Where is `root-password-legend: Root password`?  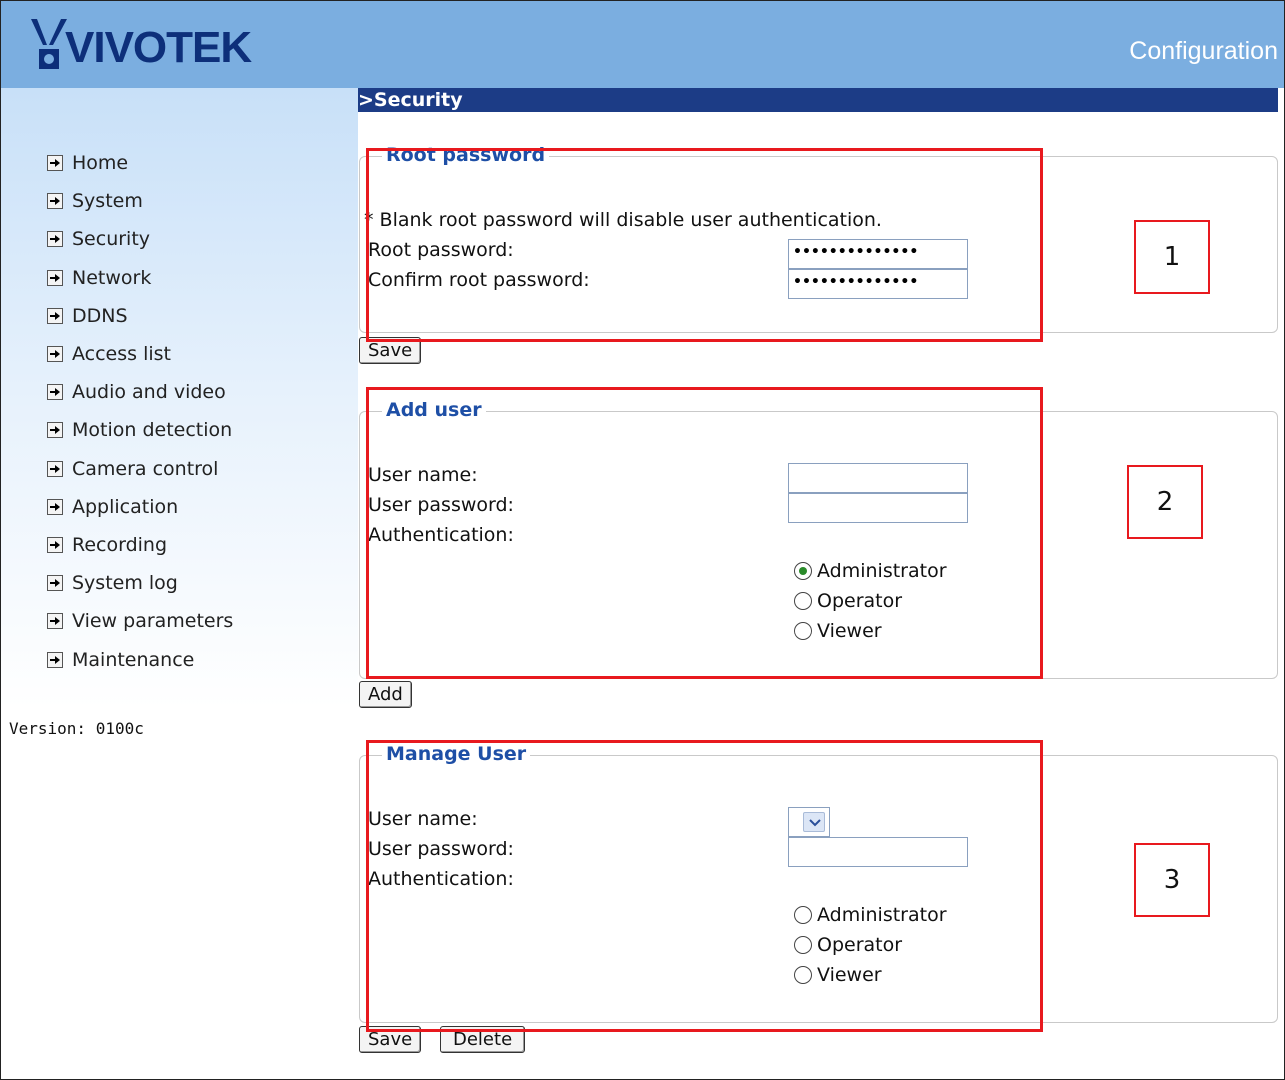
root-password-legend: Root password is located at coordinates (466, 155).